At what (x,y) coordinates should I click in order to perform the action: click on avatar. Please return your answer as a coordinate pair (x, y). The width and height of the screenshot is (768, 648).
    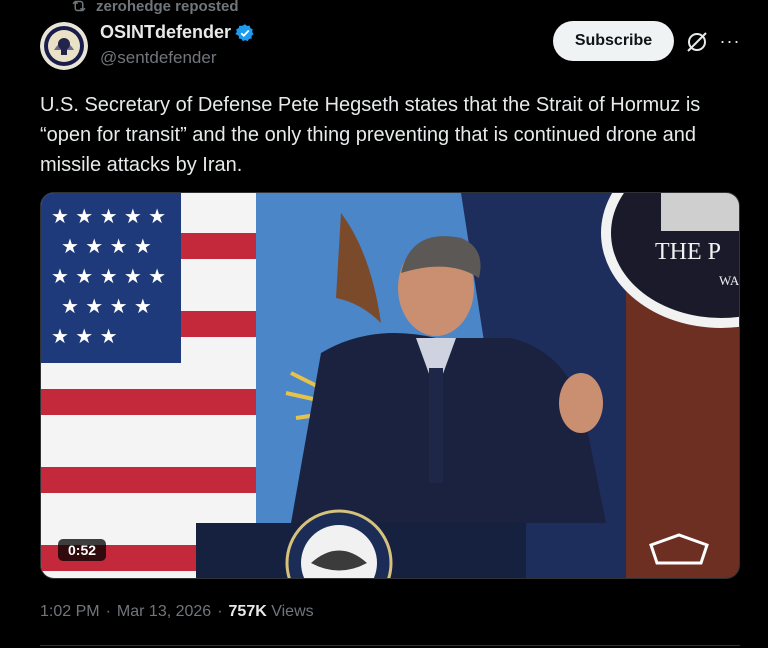
    Looking at the image, I should click on (64, 46).